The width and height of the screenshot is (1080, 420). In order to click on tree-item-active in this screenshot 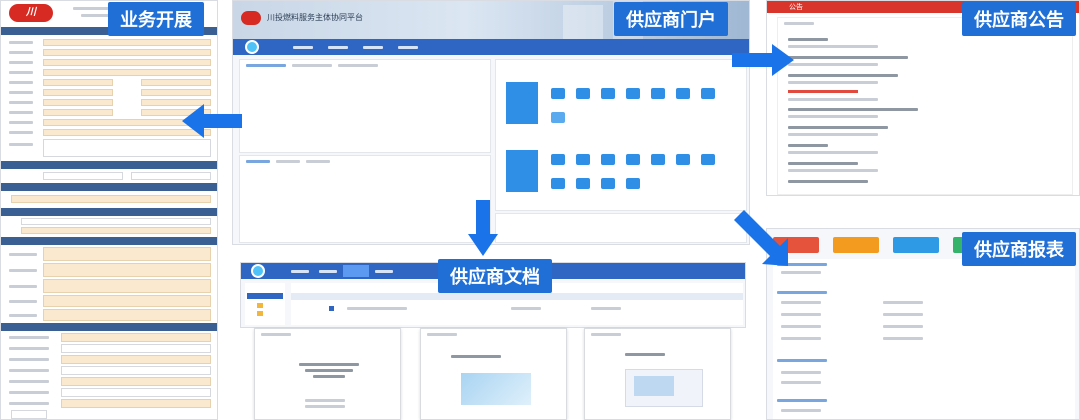, I will do `click(265, 296)`.